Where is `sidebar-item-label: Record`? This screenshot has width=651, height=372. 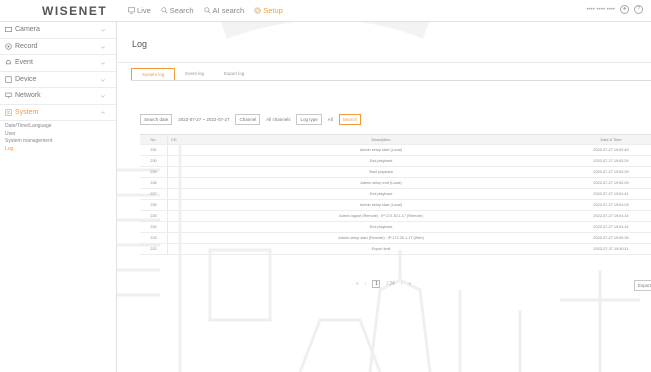 sidebar-item-label: Record is located at coordinates (26, 46).